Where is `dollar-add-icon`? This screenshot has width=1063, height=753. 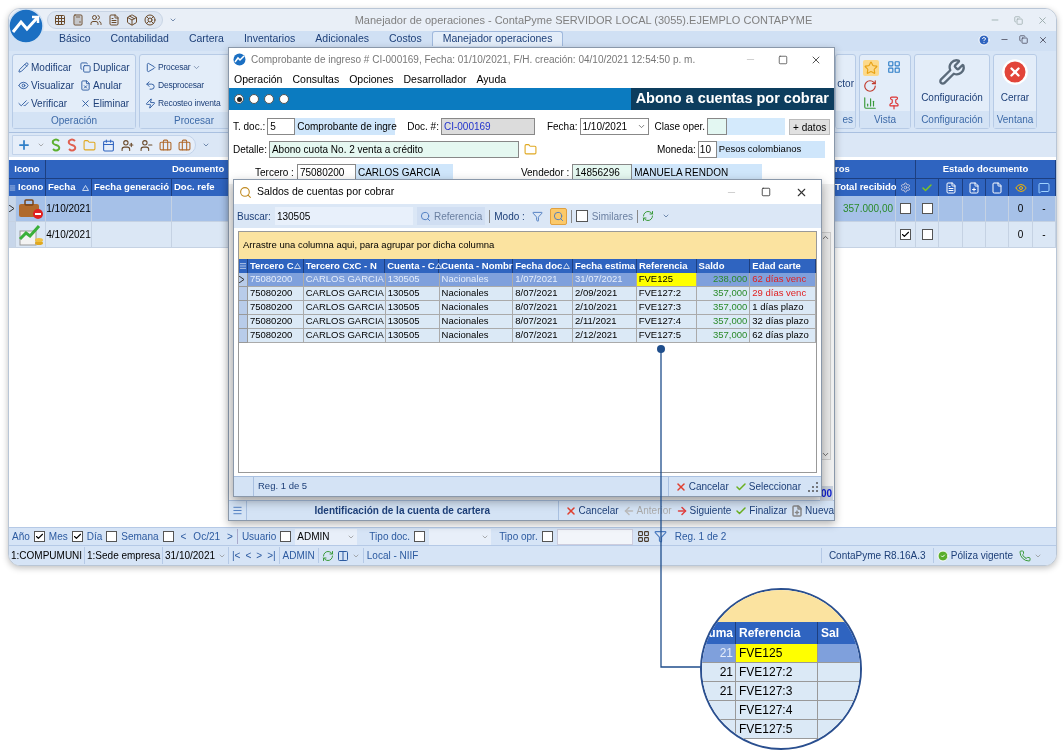
dollar-add-icon is located at coordinates (56, 145).